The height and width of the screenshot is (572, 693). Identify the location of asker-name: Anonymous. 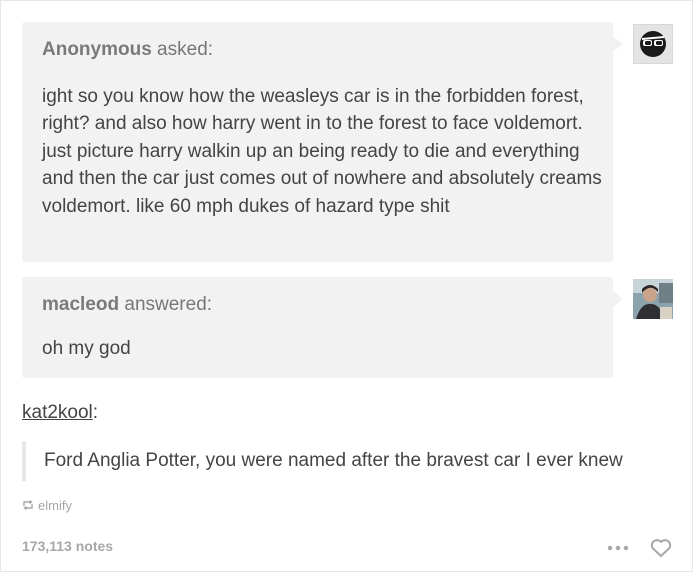
(97, 49).